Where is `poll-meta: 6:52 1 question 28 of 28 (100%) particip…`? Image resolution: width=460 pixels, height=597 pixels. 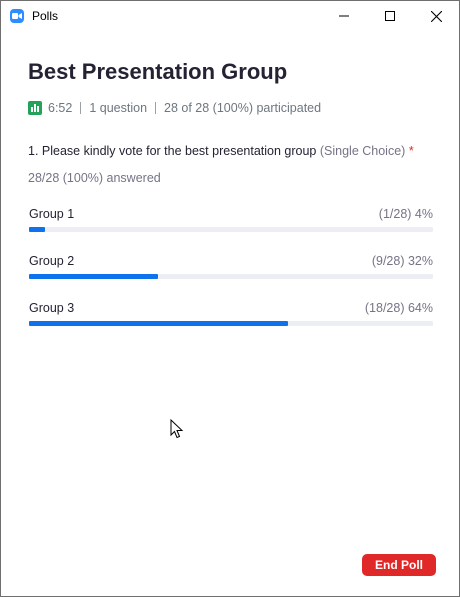 poll-meta: 6:52 1 question 28 of 28 (100%) particip… is located at coordinates (174, 108).